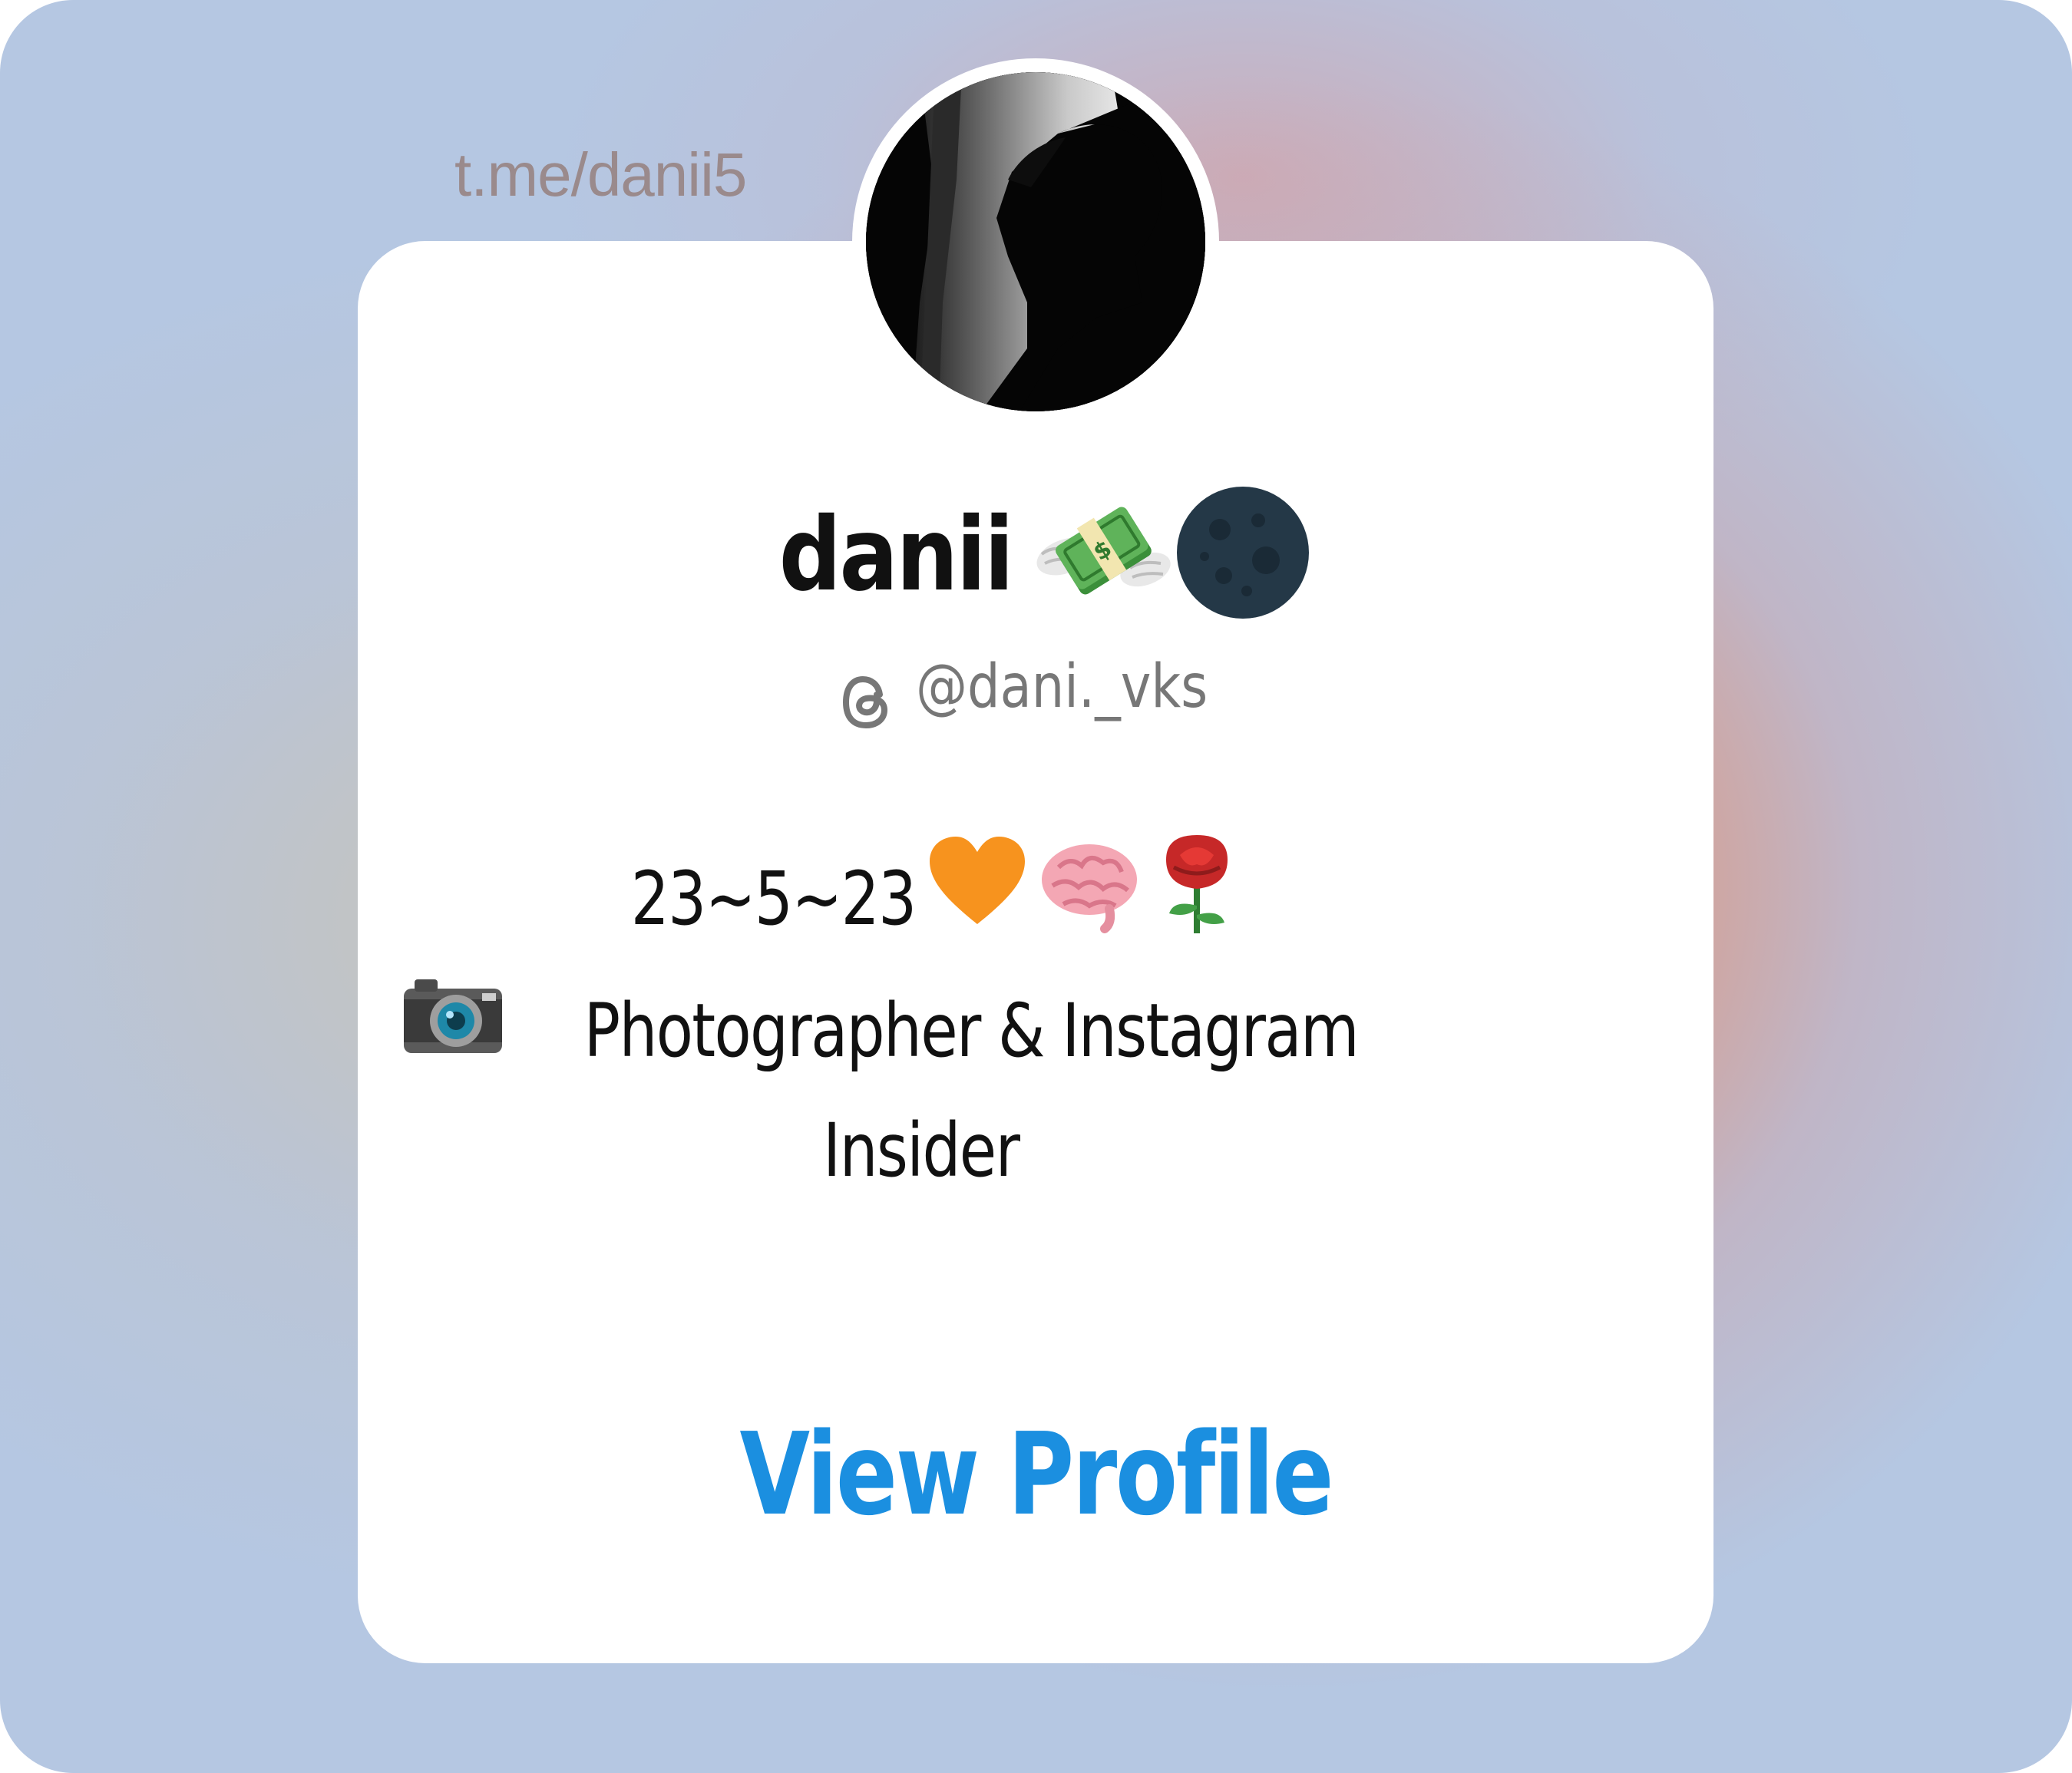 The height and width of the screenshot is (1773, 2072). Describe the element at coordinates (1197, 899) in the screenshot. I see `rose-icon` at that location.